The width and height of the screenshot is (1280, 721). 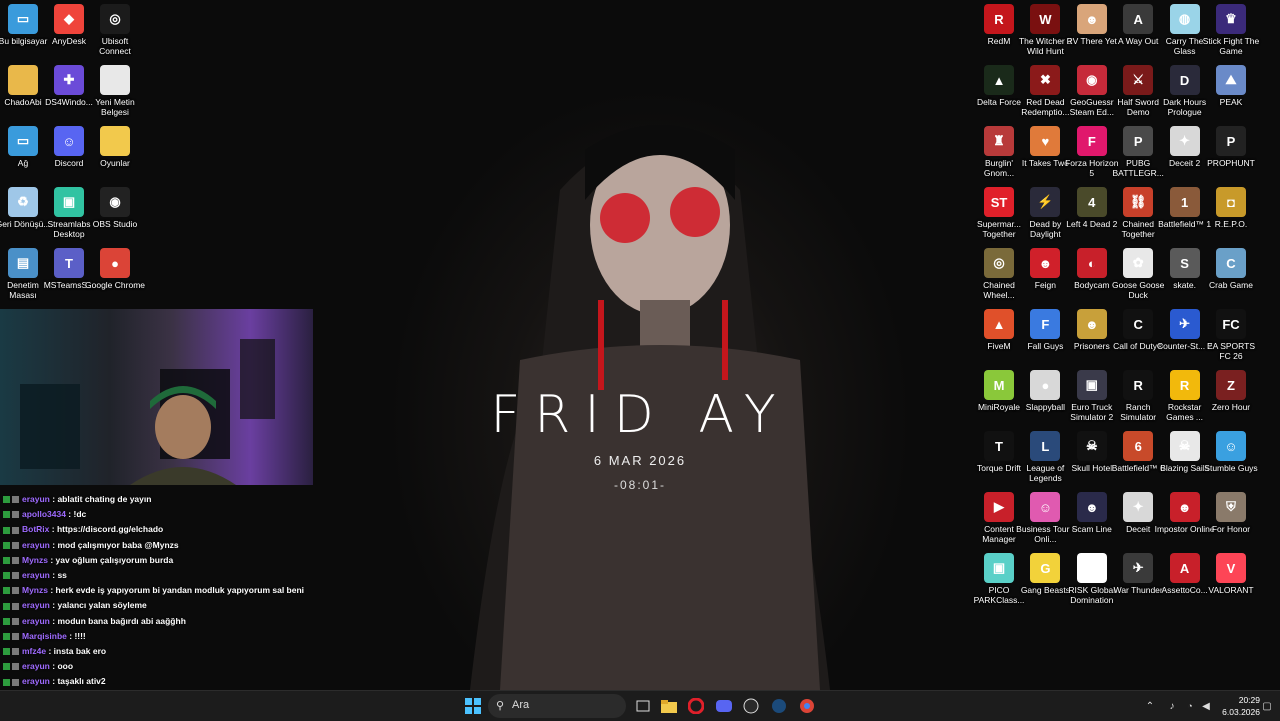 I want to click on a-way-out-icon: A, so click(x=1138, y=19).